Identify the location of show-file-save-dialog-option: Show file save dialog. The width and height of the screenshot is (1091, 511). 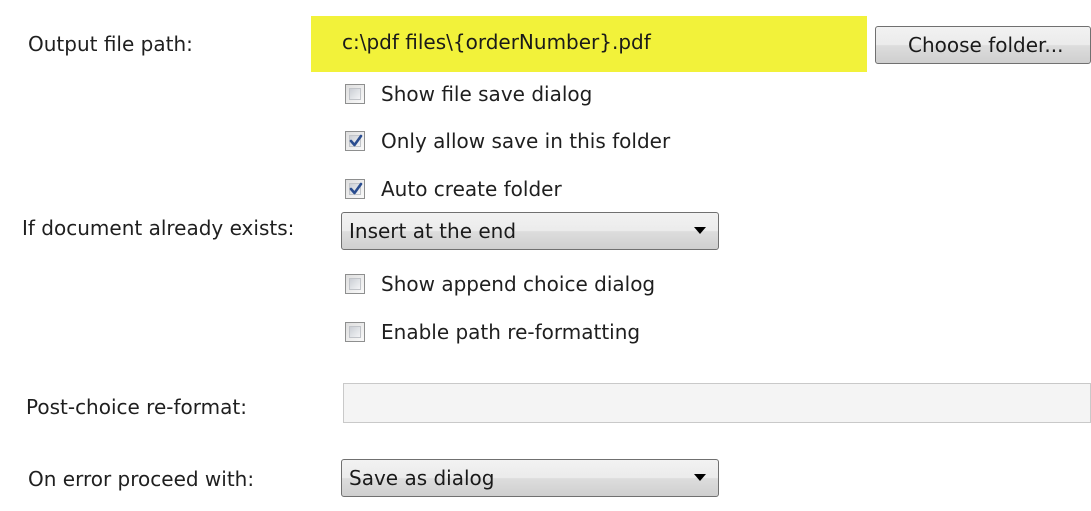
(468, 94).